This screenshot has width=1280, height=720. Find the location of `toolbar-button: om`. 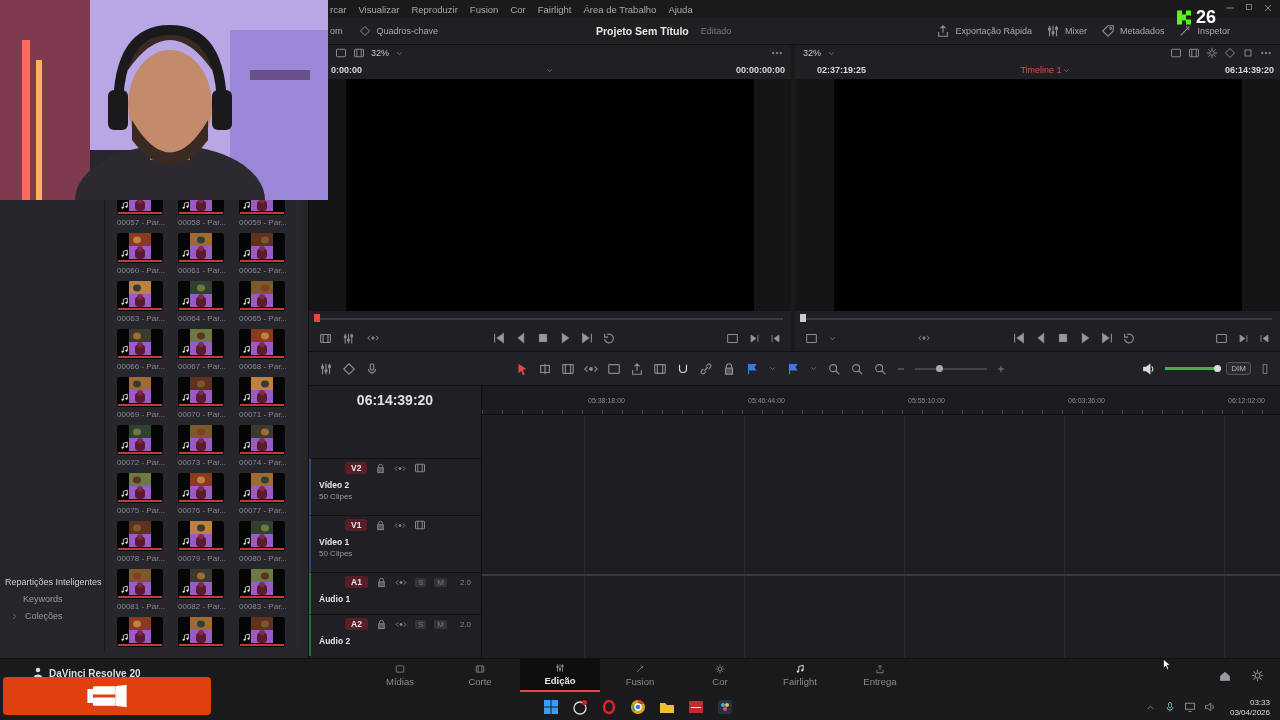

toolbar-button: om is located at coordinates (336, 31).